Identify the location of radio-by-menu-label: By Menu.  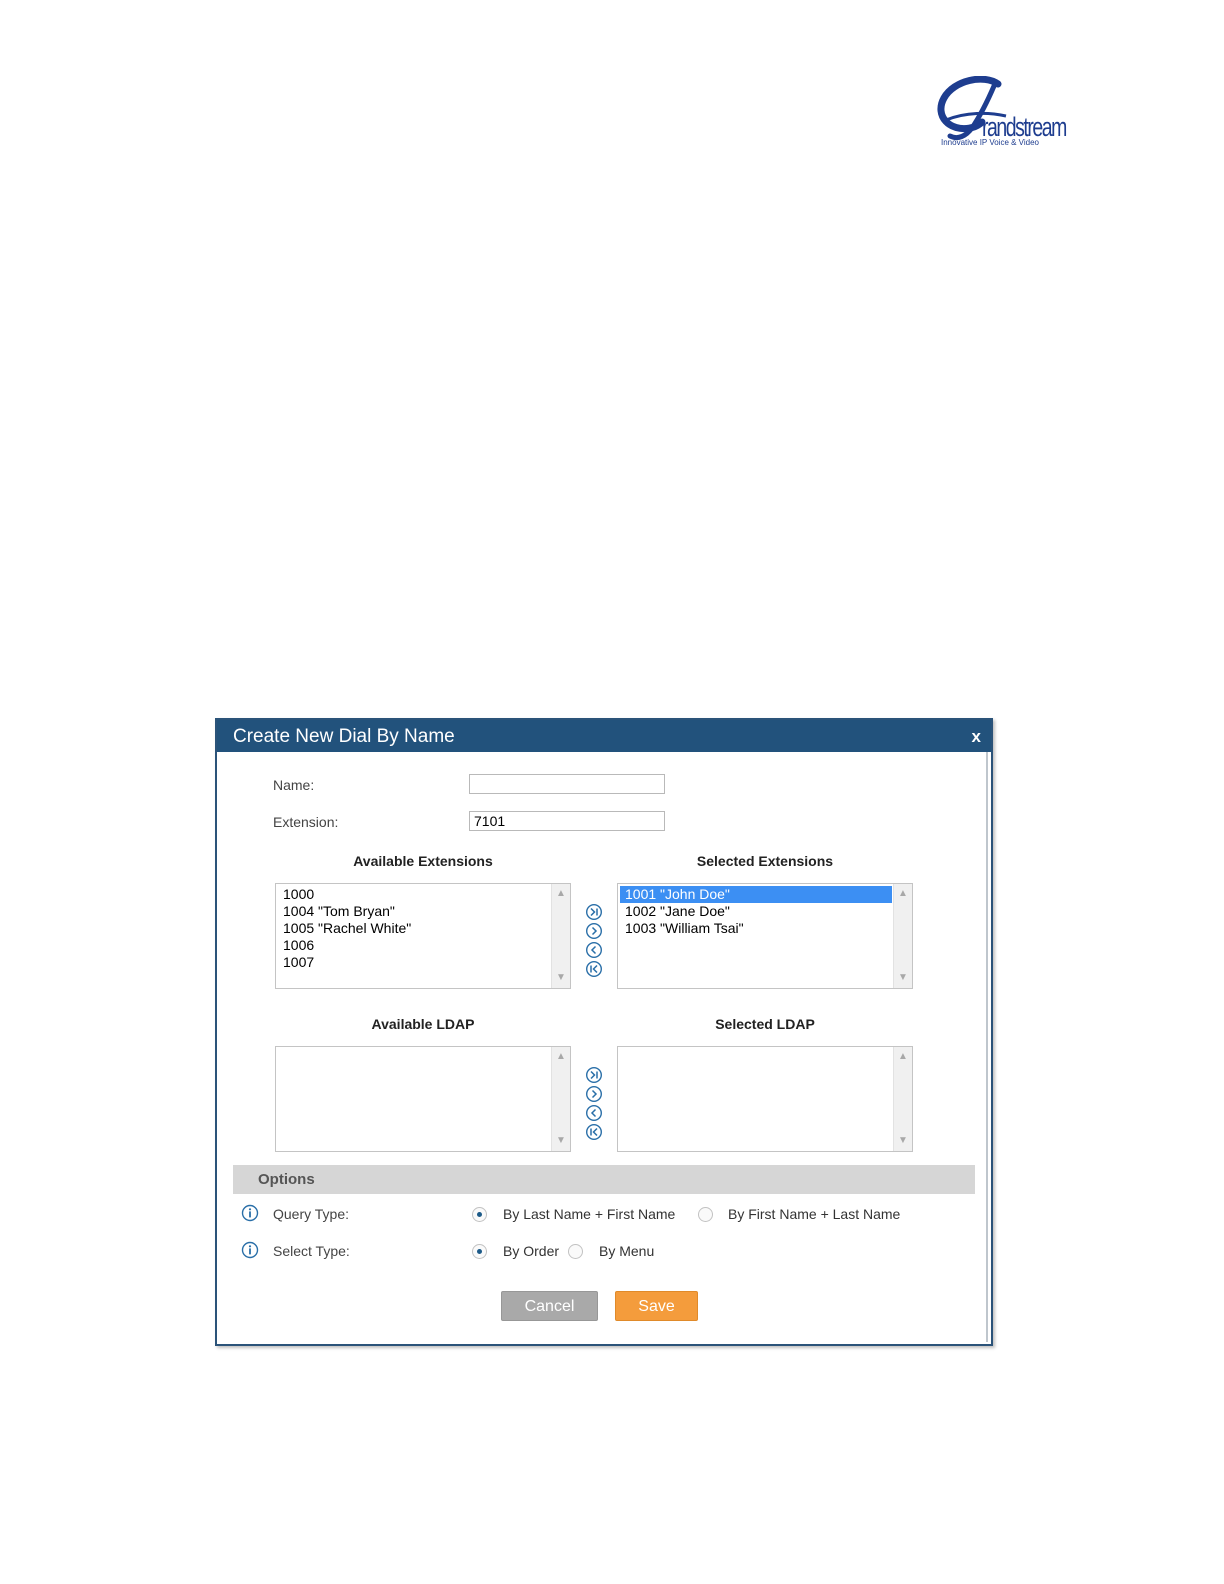
(627, 1251).